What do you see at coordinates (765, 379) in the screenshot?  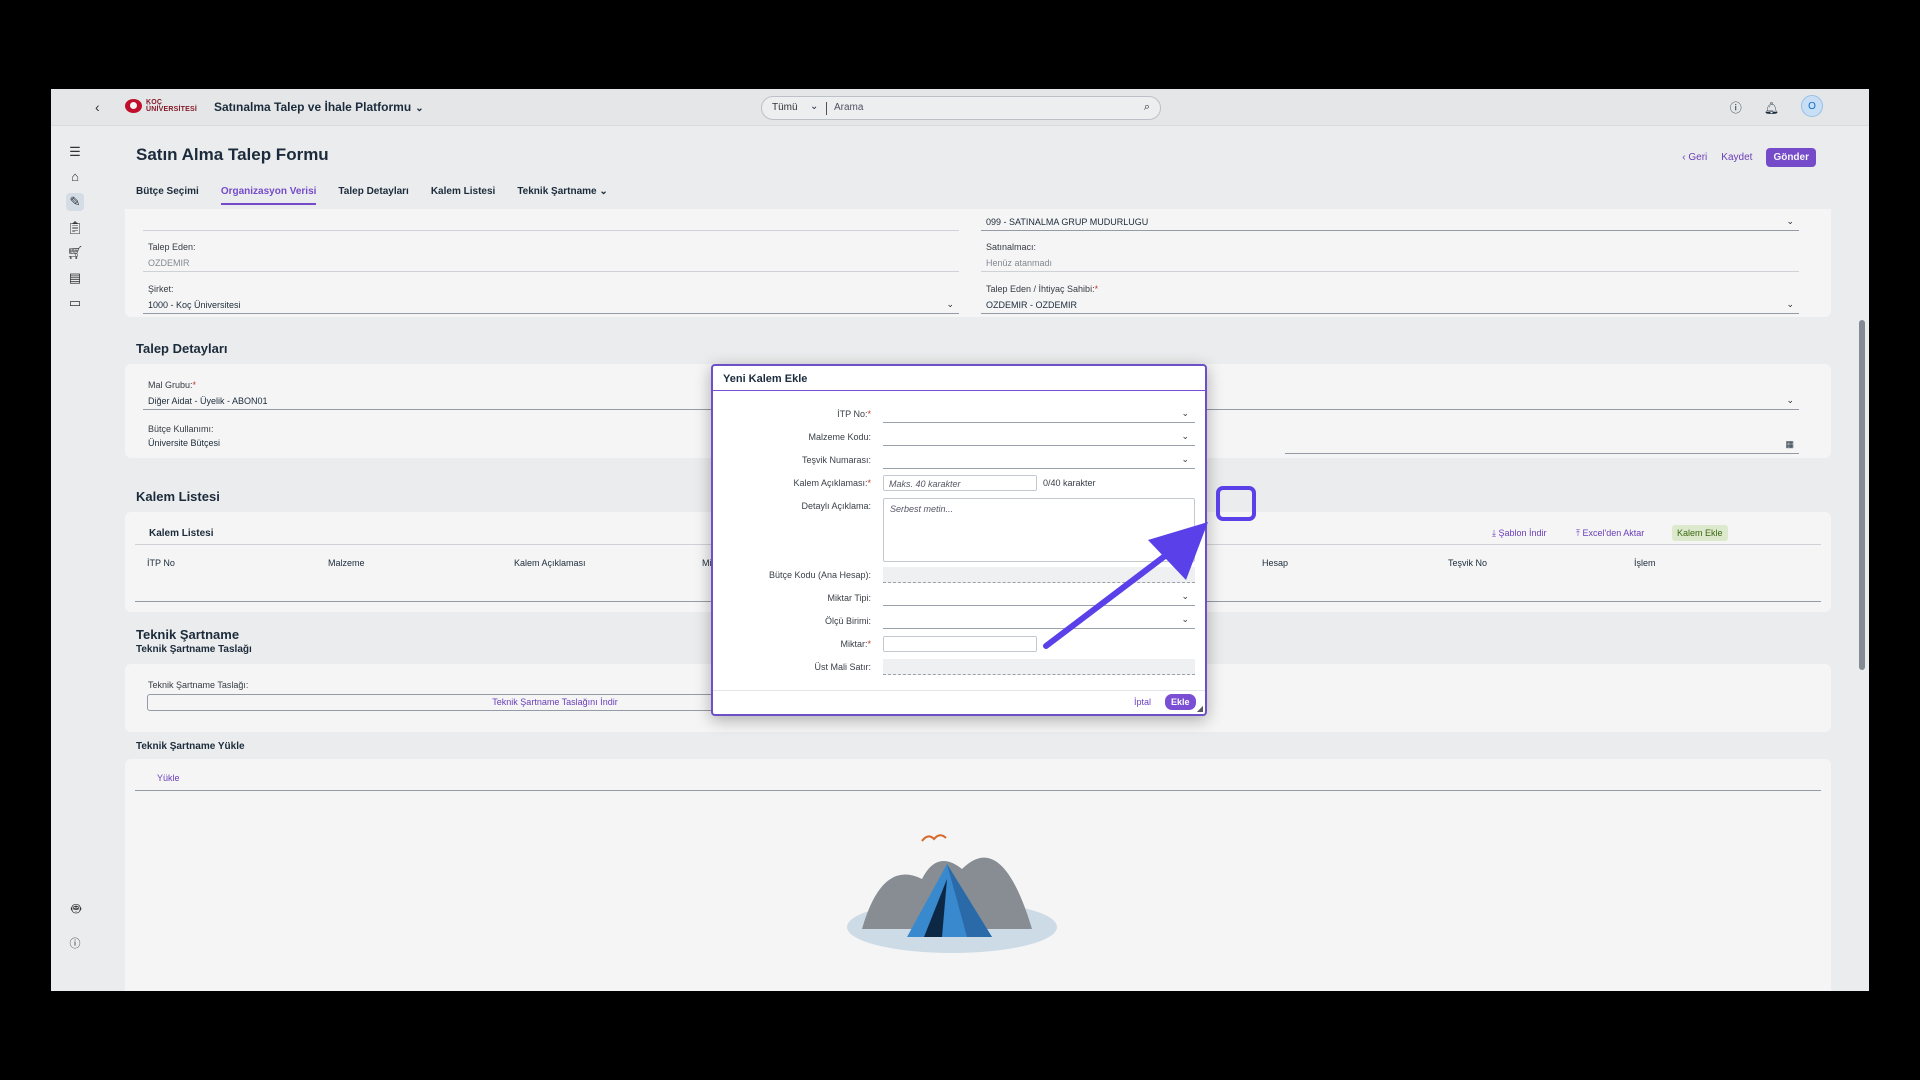 I see `dialog-title: Yeni Kalem Ekle` at bounding box center [765, 379].